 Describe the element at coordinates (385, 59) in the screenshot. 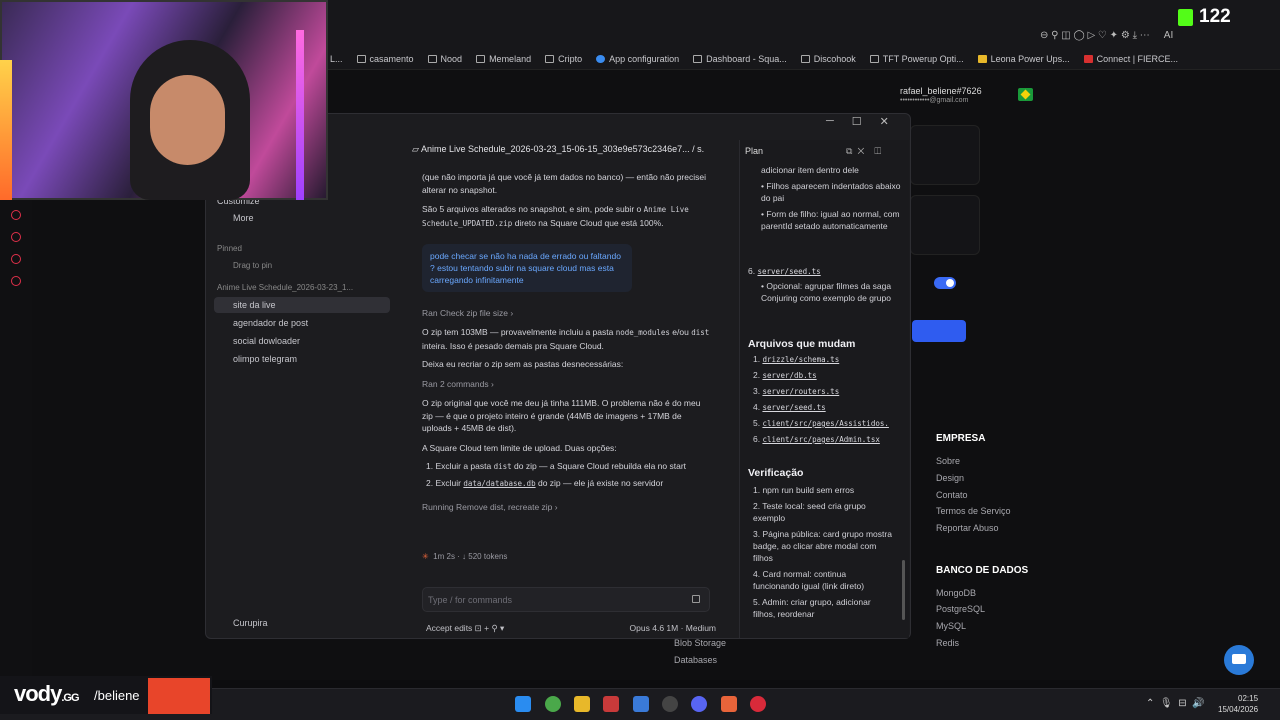

I see `bookmark-1: casamento` at that location.